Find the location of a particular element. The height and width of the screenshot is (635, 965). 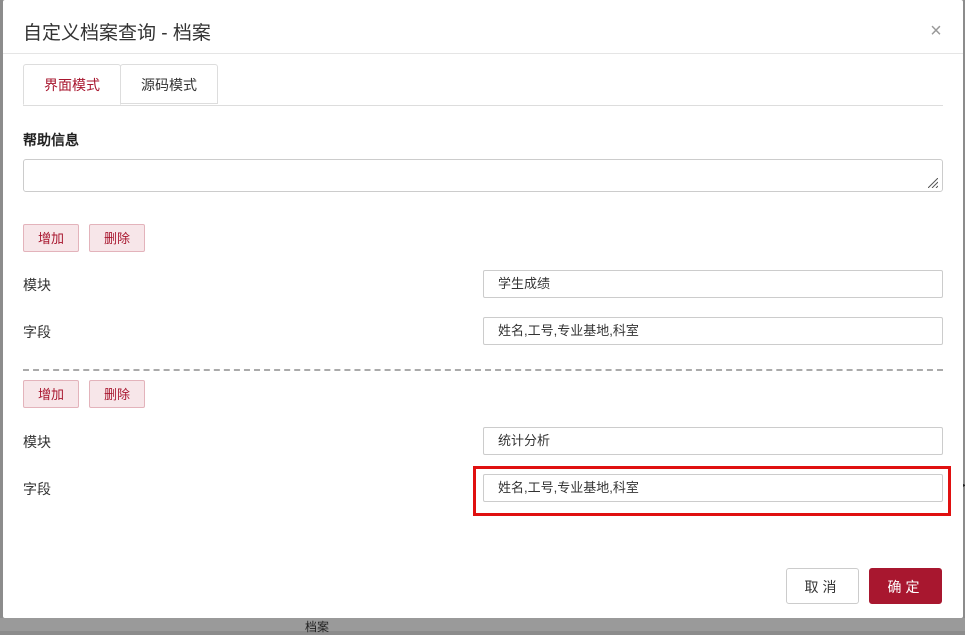

group-divider is located at coordinates (483, 370).